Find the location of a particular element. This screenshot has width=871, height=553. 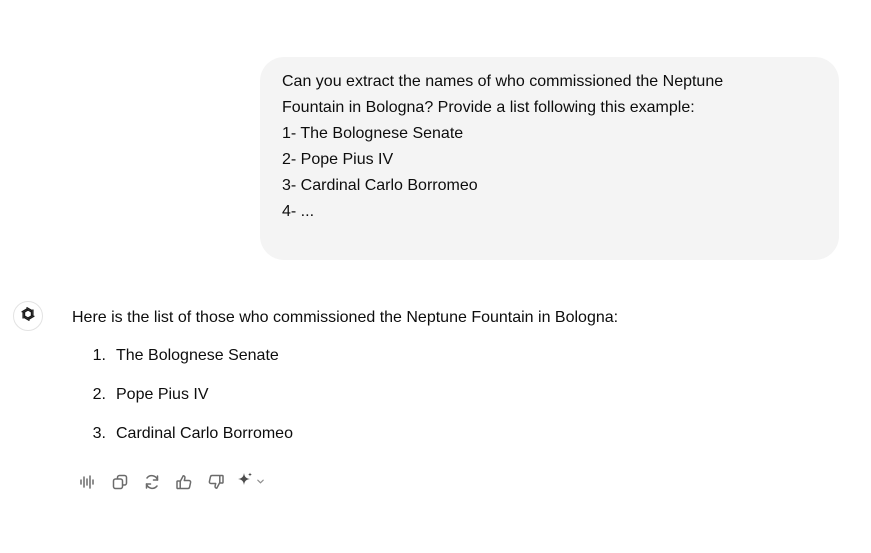

openai-logo-icon is located at coordinates (28, 316).